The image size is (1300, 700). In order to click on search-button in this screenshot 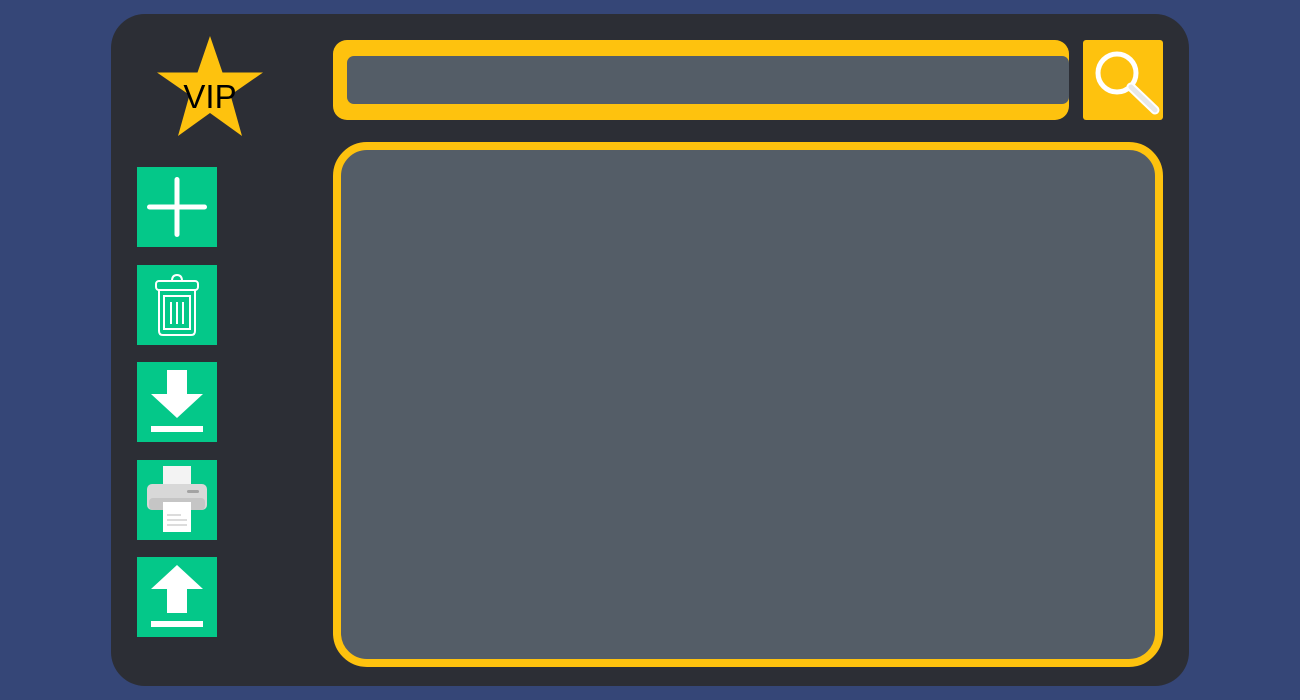, I will do `click(1123, 80)`.